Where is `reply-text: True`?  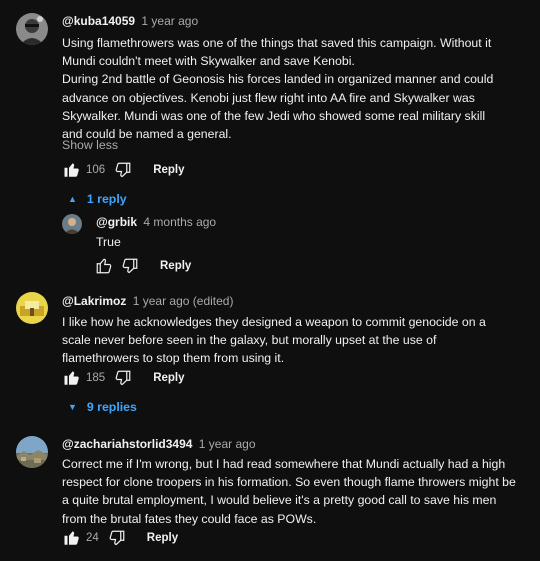 reply-text: True is located at coordinates (108, 242).